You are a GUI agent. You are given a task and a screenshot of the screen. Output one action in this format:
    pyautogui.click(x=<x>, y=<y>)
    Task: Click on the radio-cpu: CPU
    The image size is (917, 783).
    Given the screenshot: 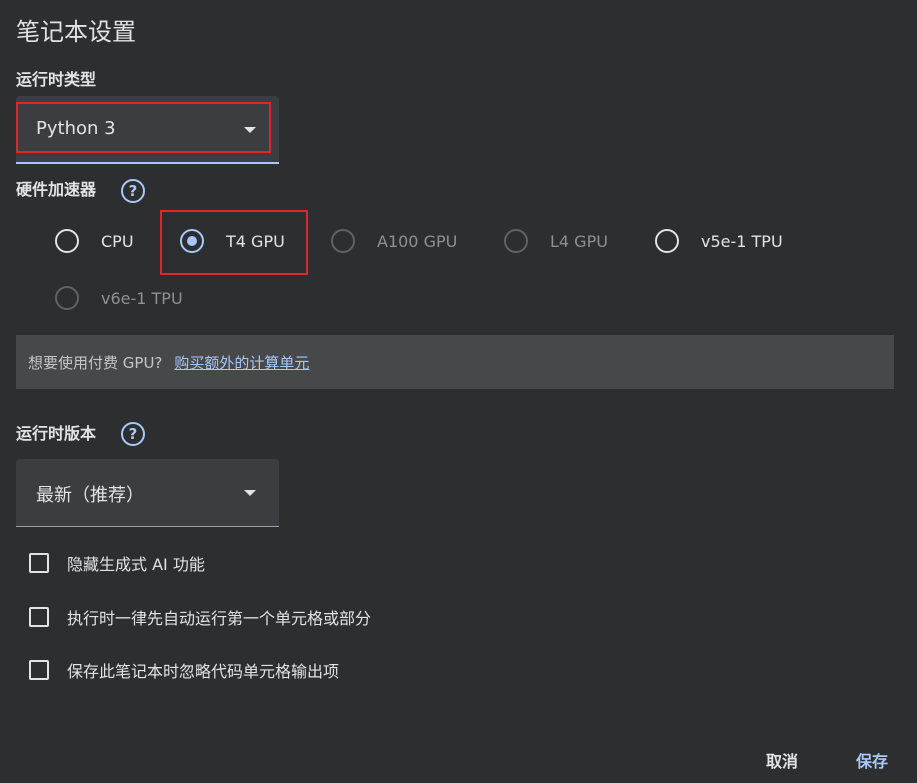 What is the action you would take?
    pyautogui.click(x=94, y=241)
    